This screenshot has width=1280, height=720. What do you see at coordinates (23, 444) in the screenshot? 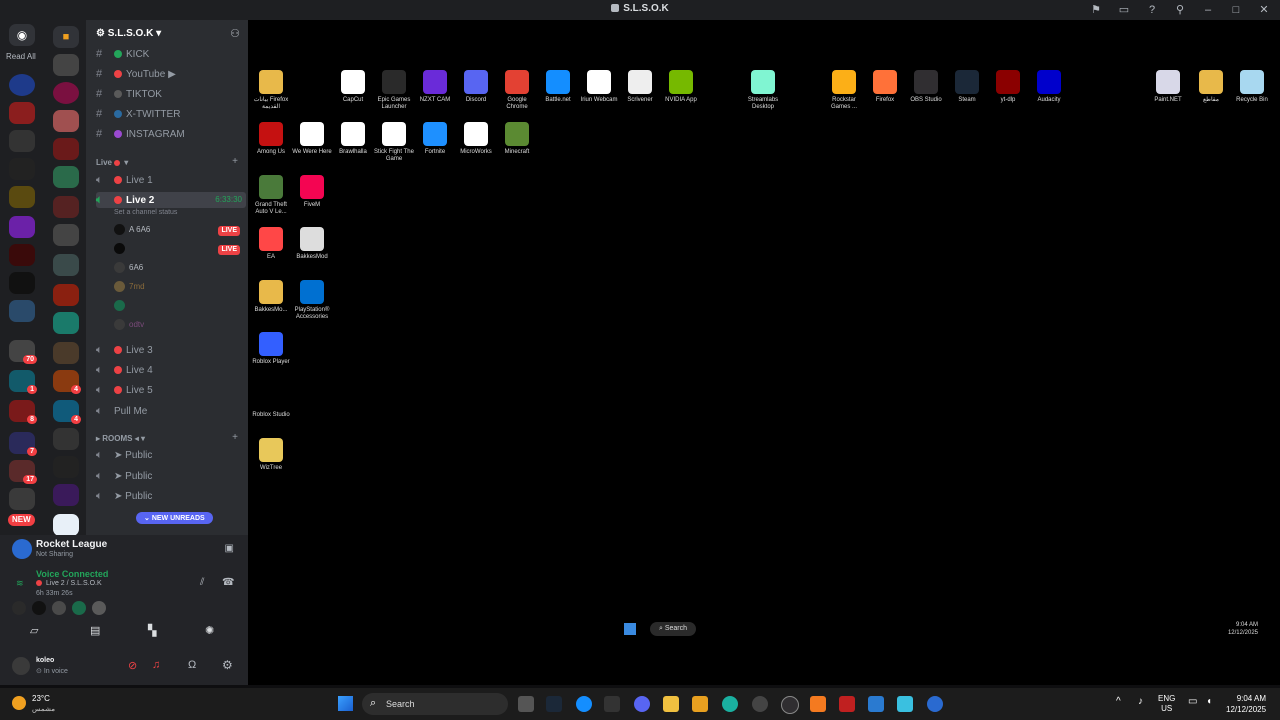
I see `server-icon: 7` at bounding box center [23, 444].